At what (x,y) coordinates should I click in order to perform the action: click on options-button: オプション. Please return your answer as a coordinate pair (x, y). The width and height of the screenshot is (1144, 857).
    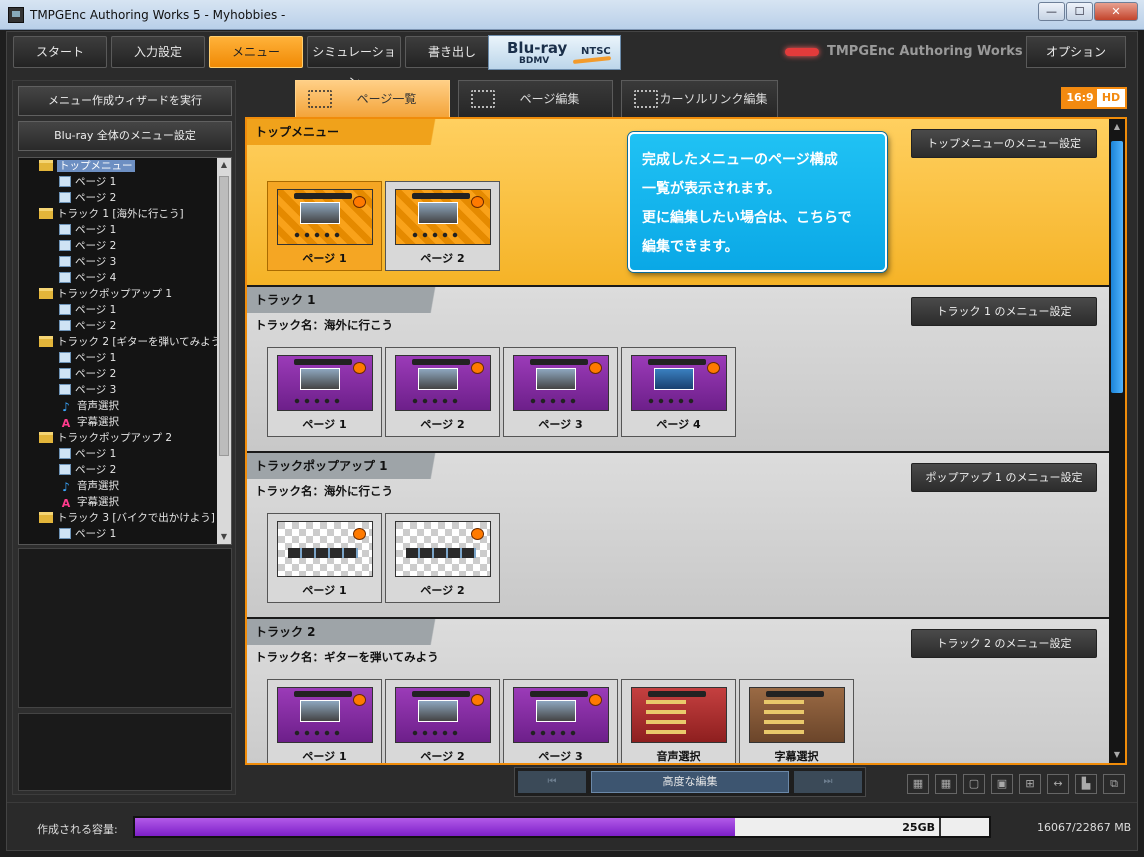
    Looking at the image, I should click on (1076, 52).